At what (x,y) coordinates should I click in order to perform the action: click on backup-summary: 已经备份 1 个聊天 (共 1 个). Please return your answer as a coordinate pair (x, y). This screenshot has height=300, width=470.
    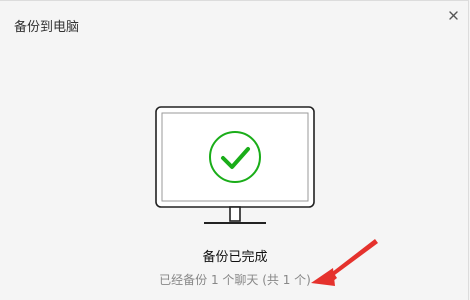
    Looking at the image, I should click on (235, 280).